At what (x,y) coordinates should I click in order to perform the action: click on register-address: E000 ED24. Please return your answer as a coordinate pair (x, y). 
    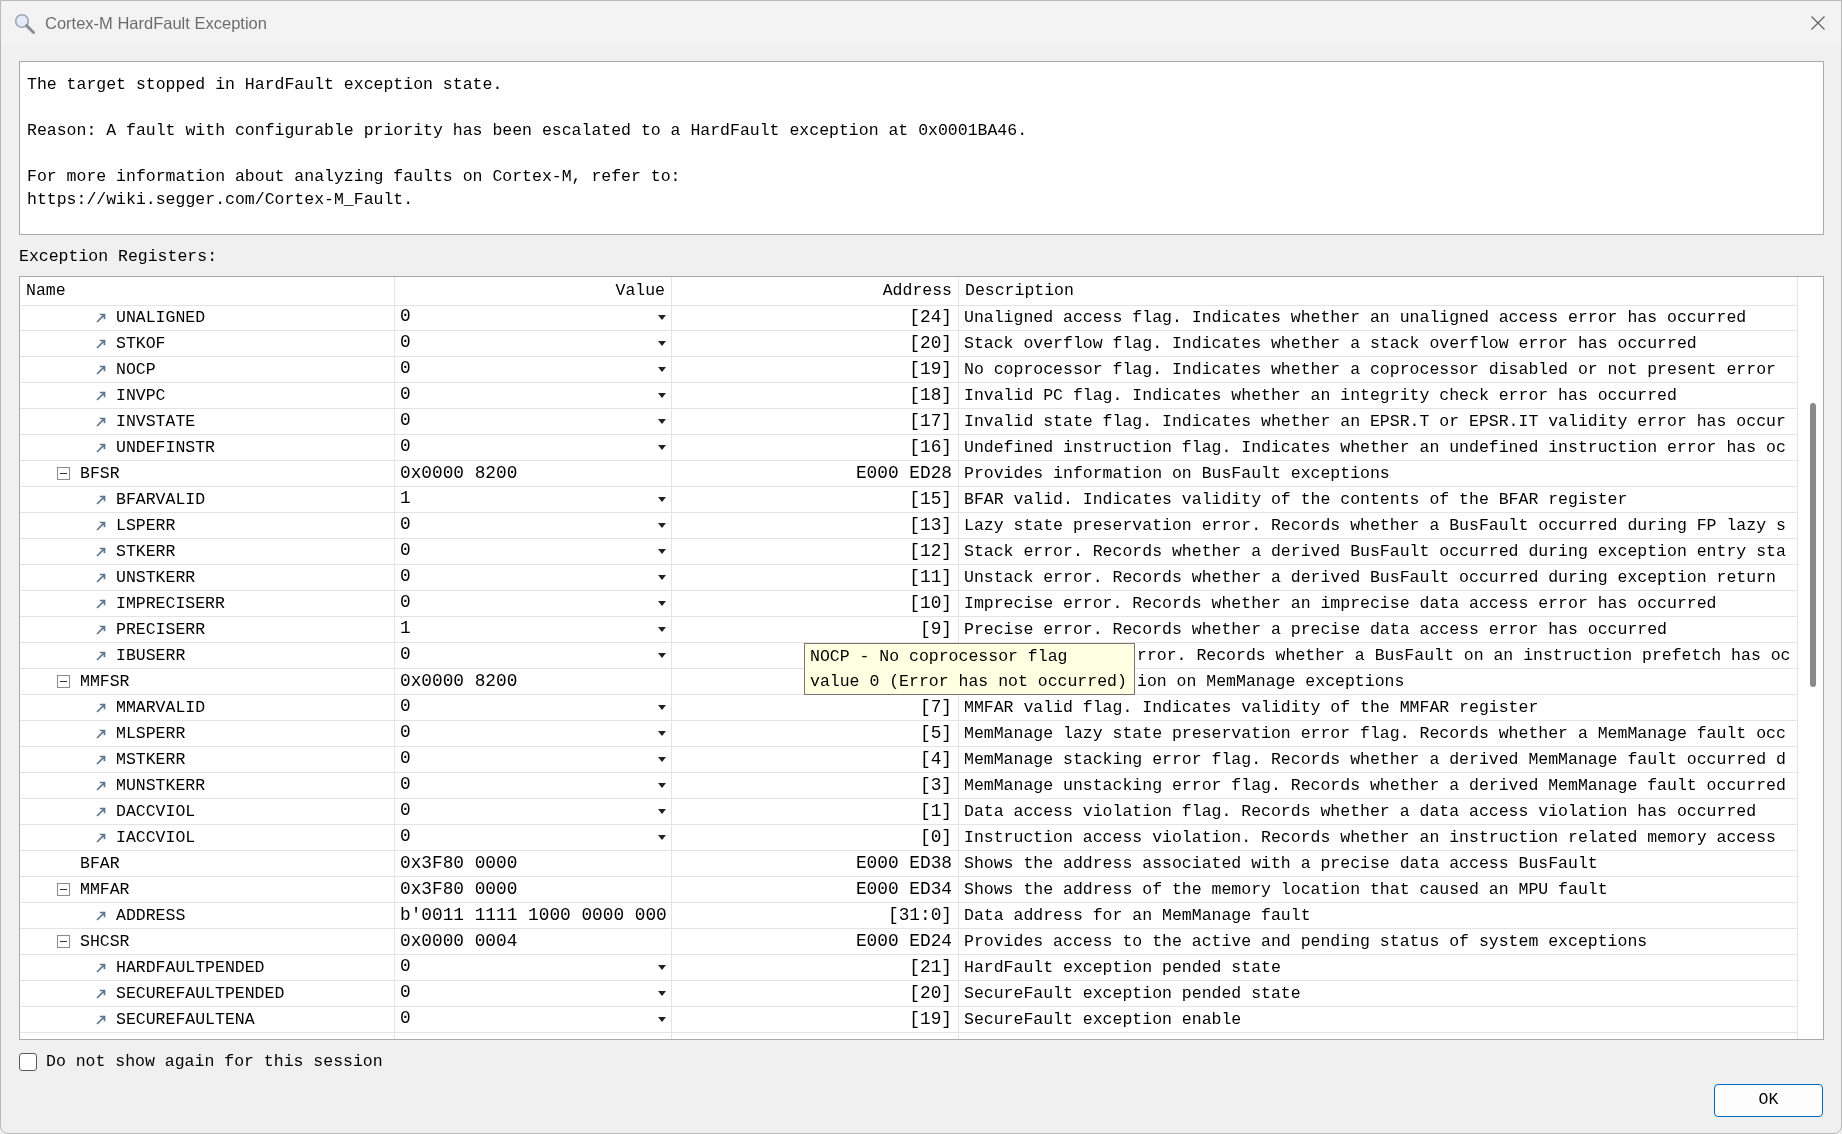
    Looking at the image, I should click on (903, 941).